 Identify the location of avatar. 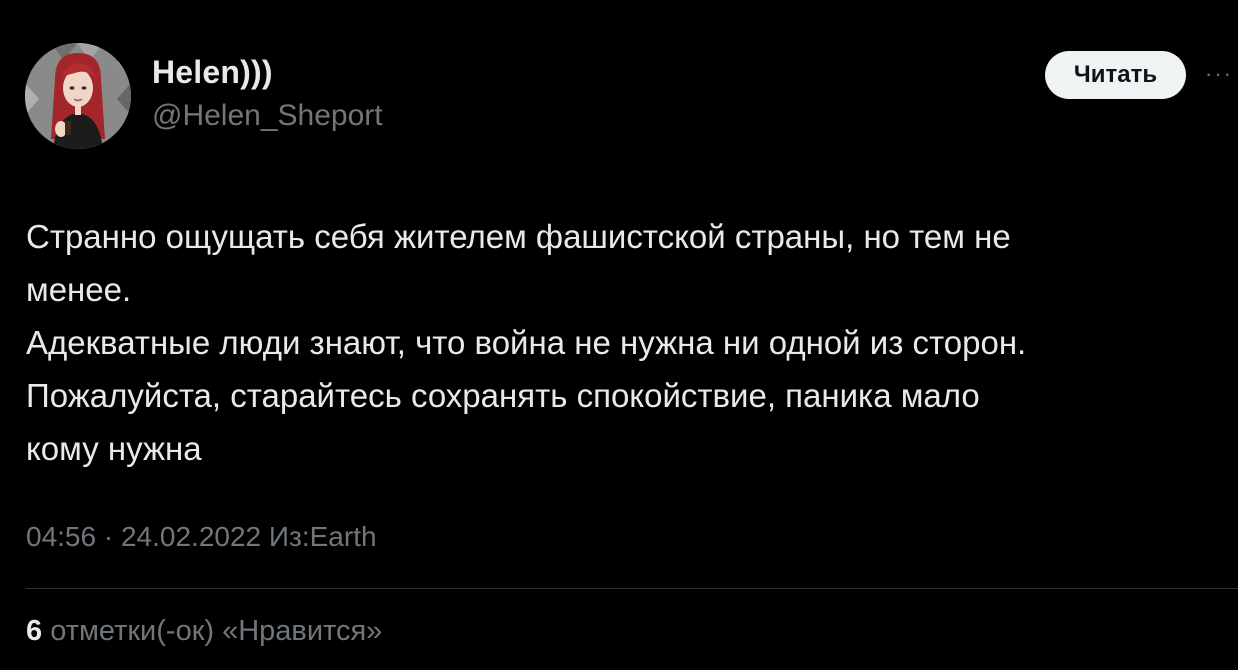
(78, 96).